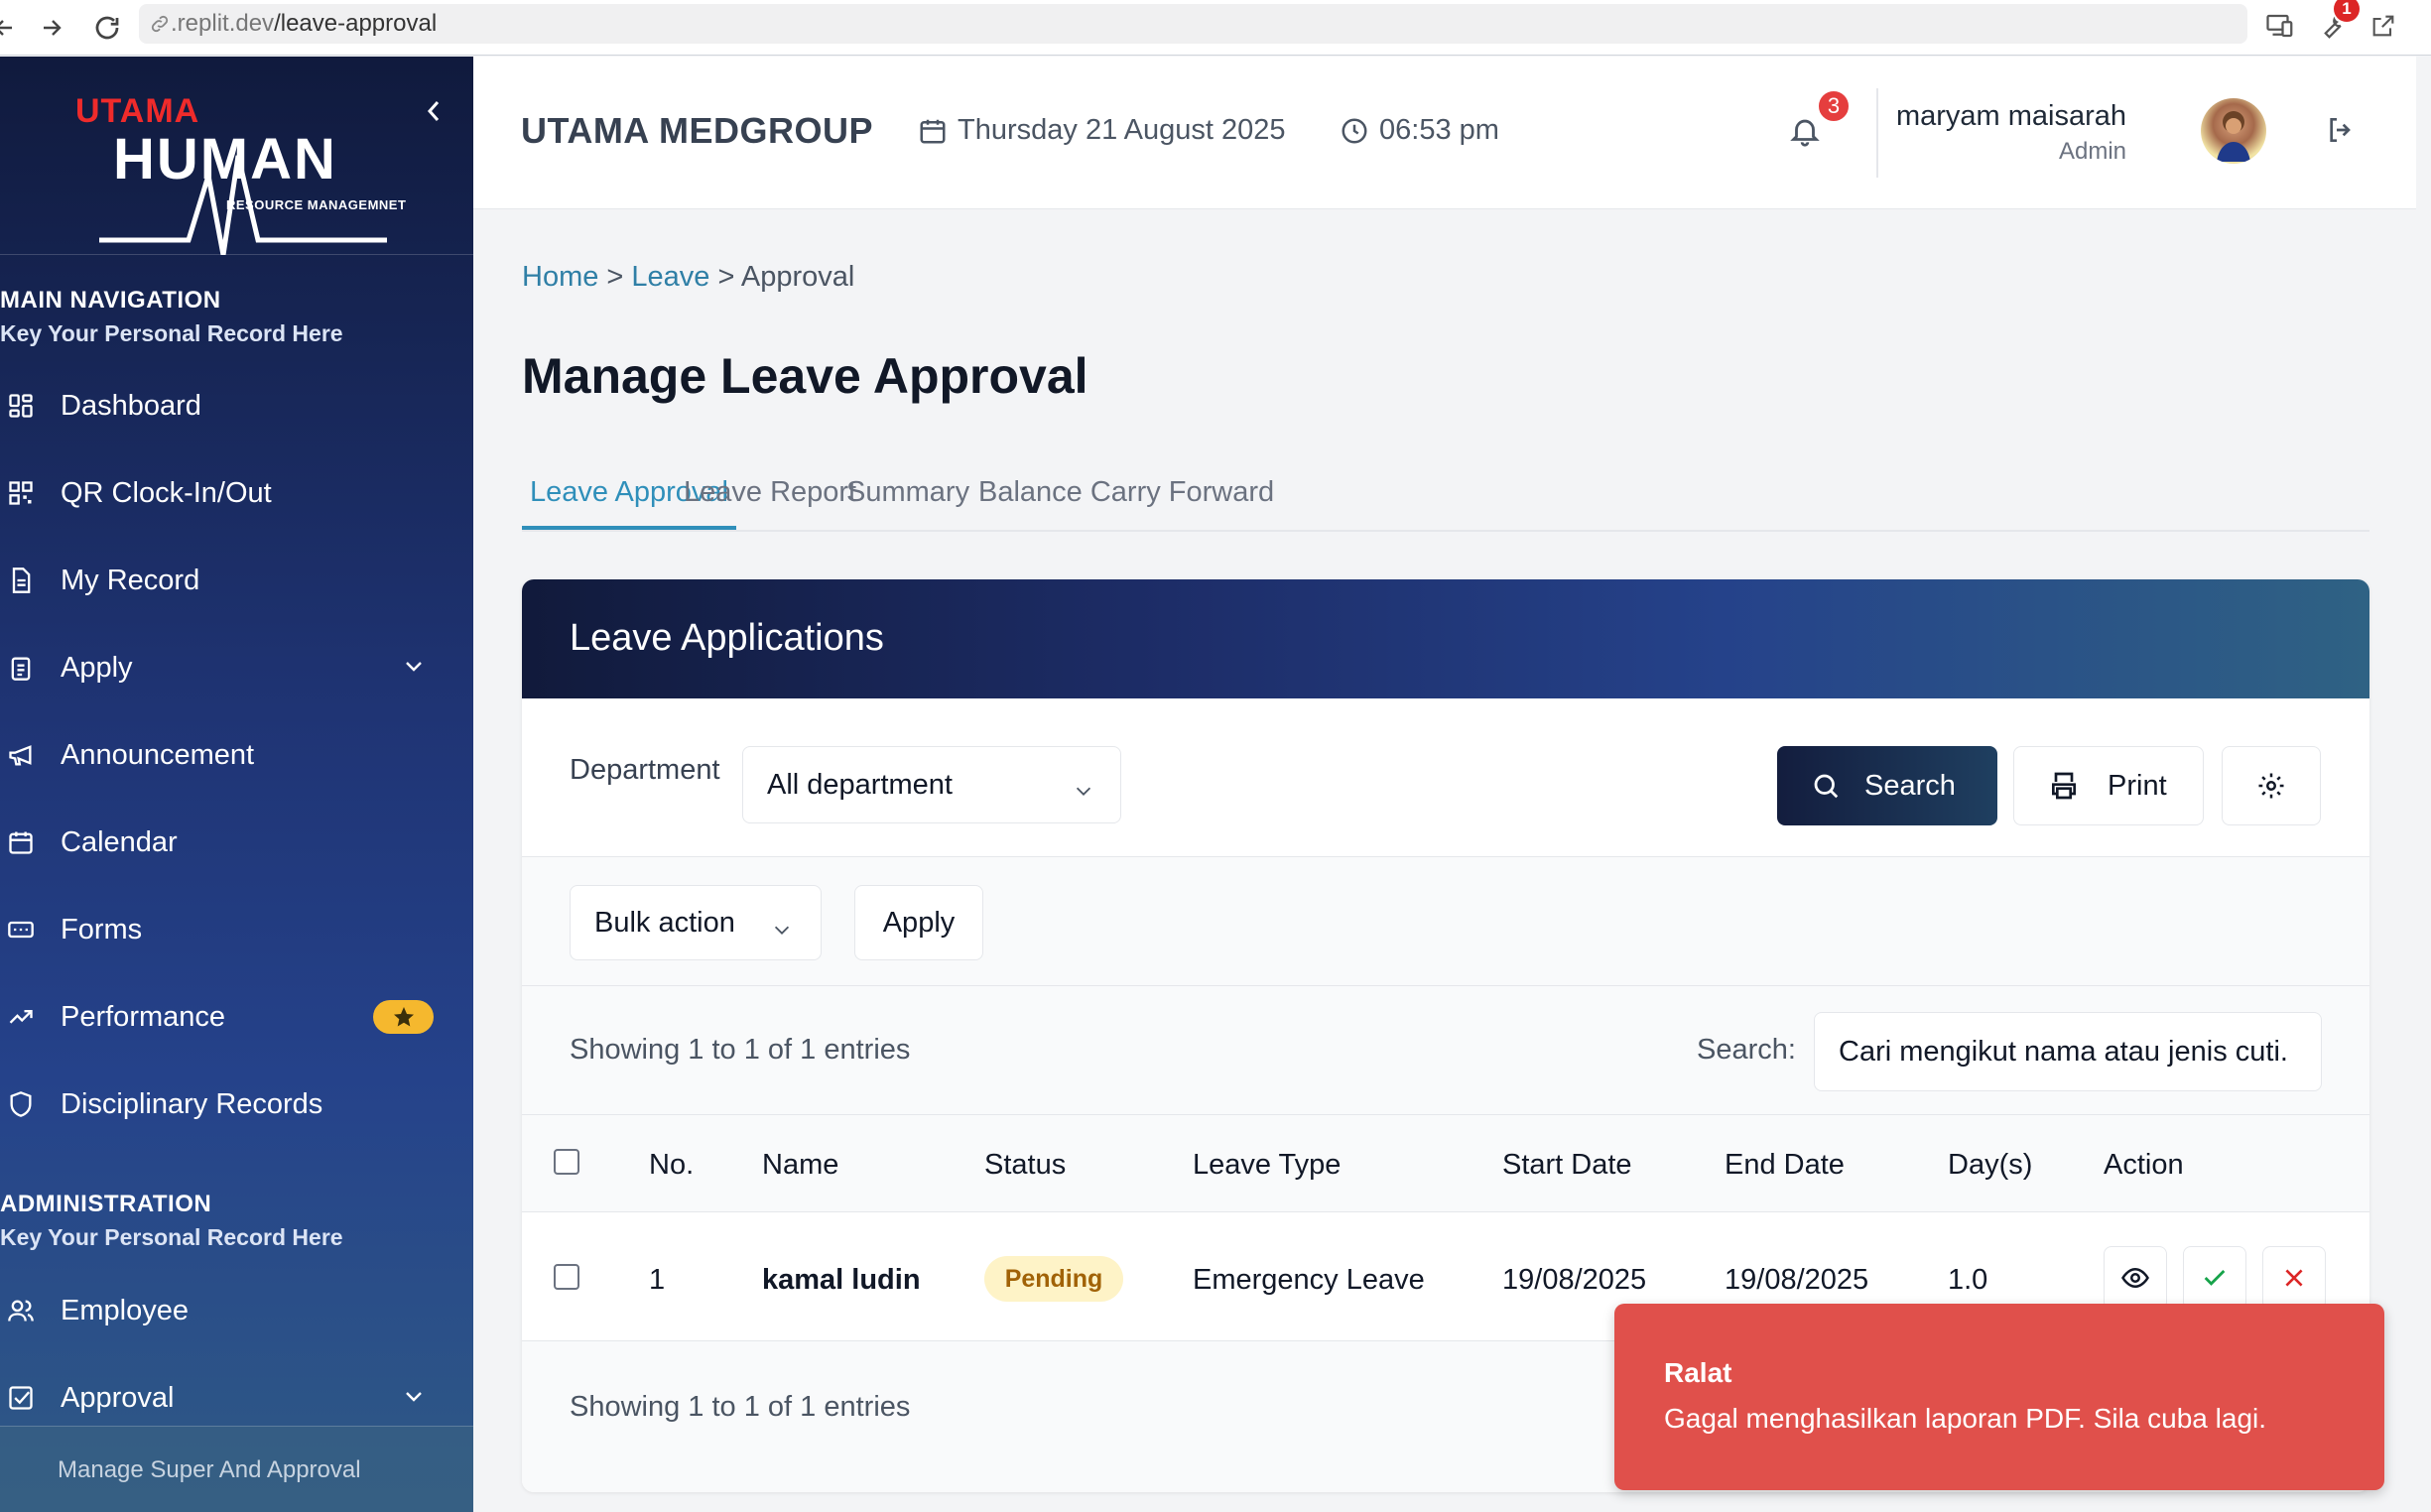 The image size is (2431, 1512). I want to click on extension-wrench-icon: 1, so click(2336, 23).